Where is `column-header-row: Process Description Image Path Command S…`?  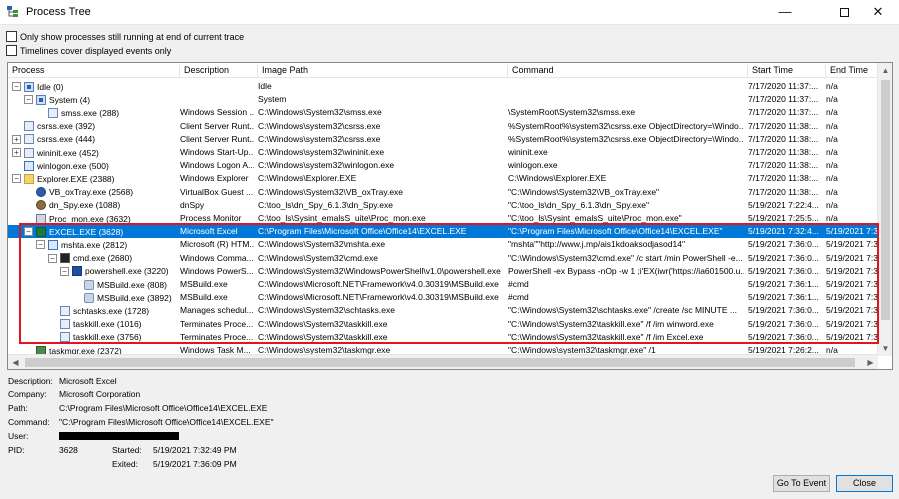 column-header-row: Process Description Image Path Command S… is located at coordinates (443, 70).